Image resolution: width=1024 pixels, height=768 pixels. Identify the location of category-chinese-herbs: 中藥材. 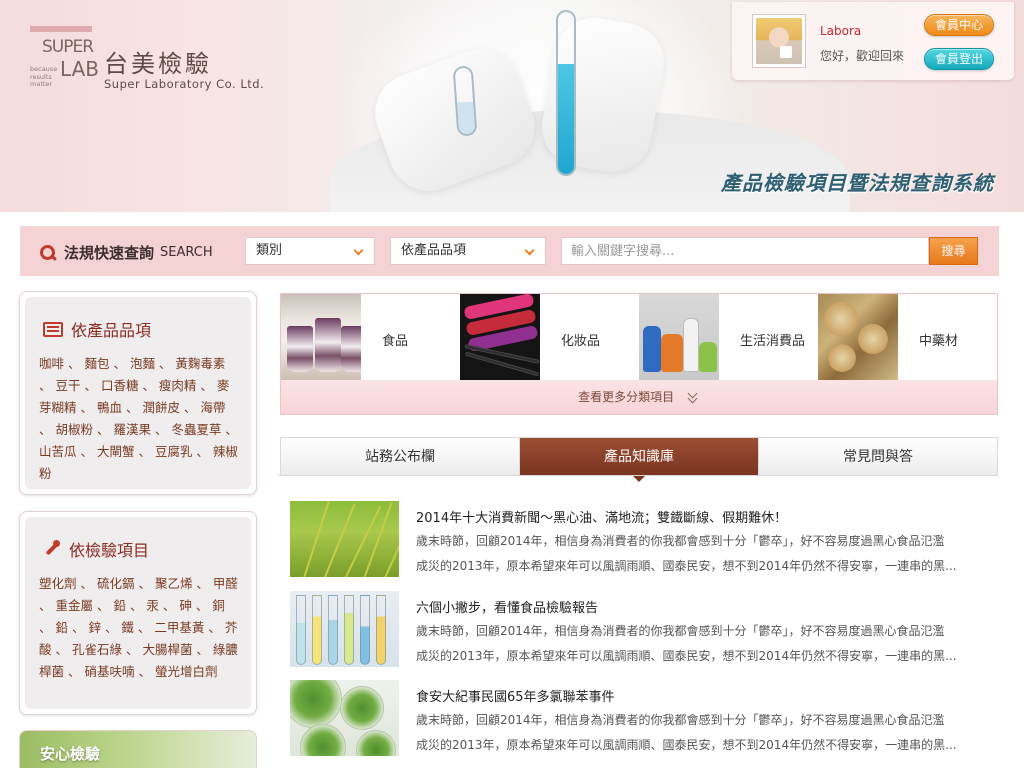
(907, 337).